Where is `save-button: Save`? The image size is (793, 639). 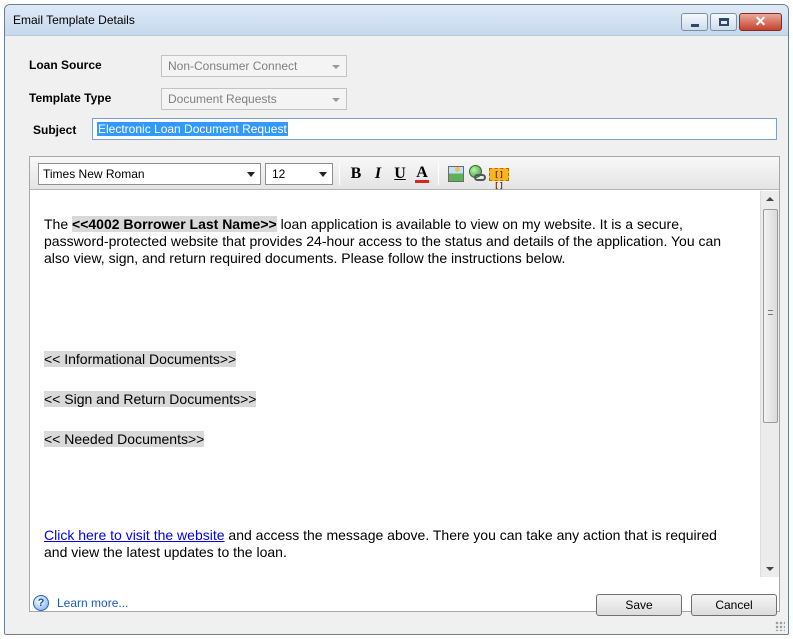
save-button: Save is located at coordinates (639, 605).